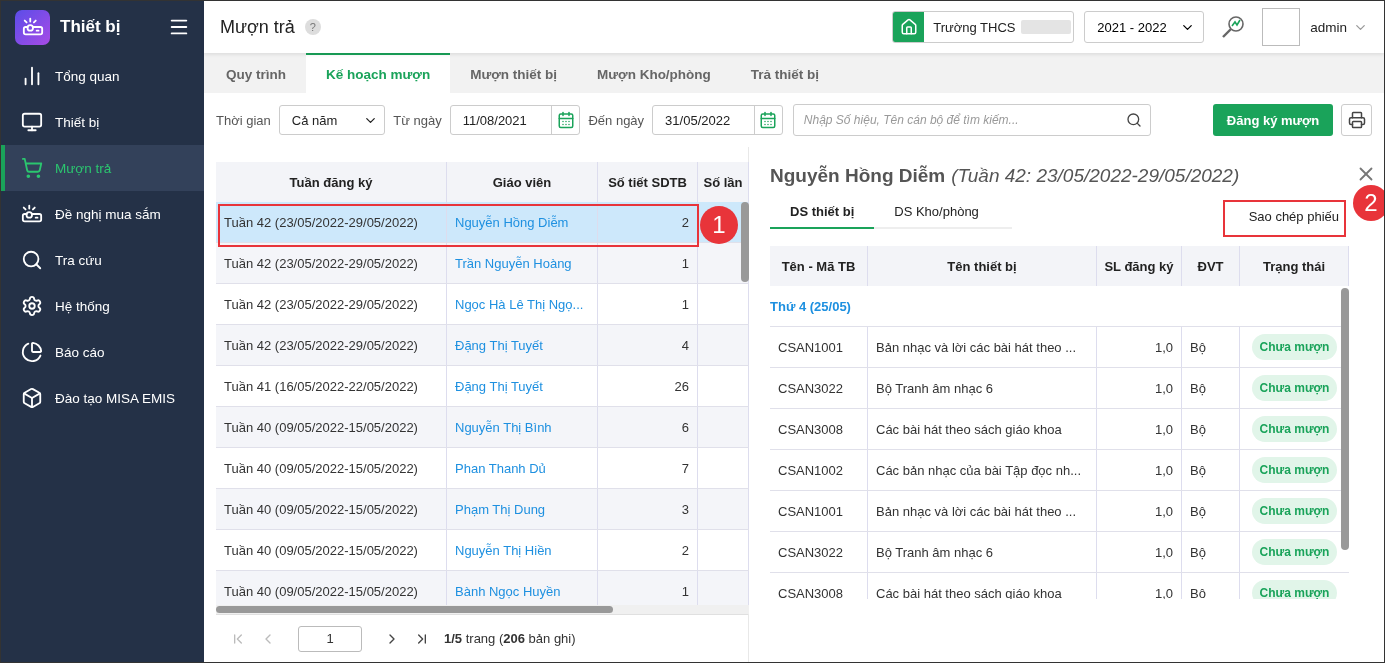 The width and height of the screenshot is (1385, 663). I want to click on school-year-select: 2021 - 2022, so click(1144, 27).